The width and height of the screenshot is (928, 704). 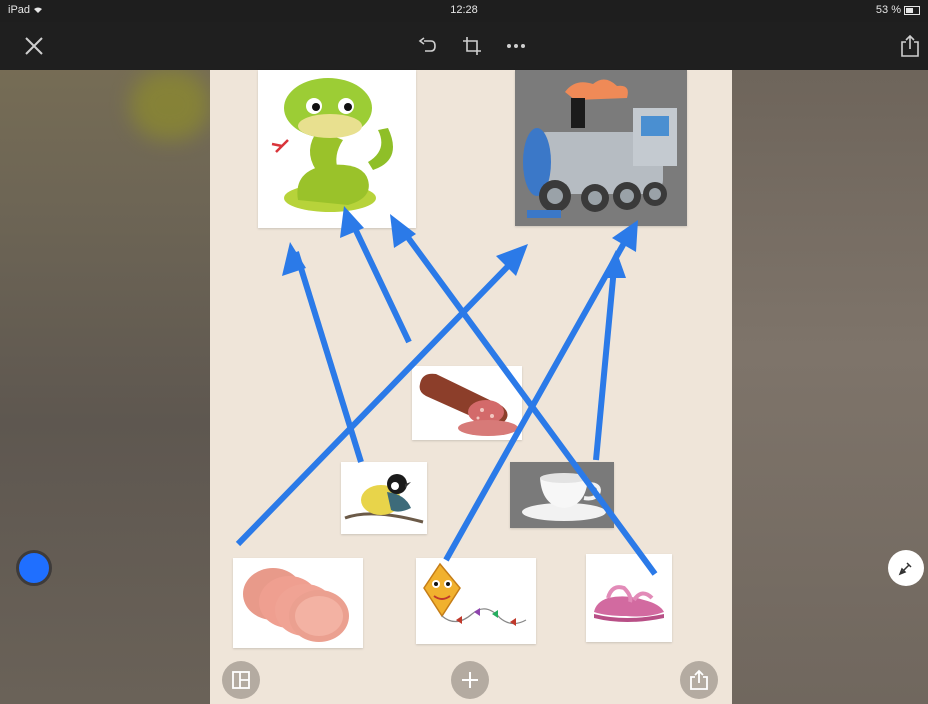 I want to click on pen-icon, so click(x=905, y=569).